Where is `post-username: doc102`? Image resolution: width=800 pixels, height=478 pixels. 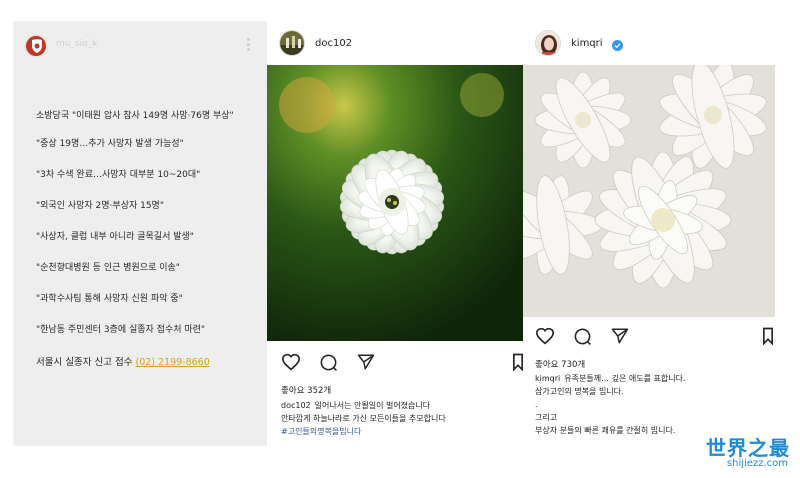 post-username: doc102 is located at coordinates (333, 43).